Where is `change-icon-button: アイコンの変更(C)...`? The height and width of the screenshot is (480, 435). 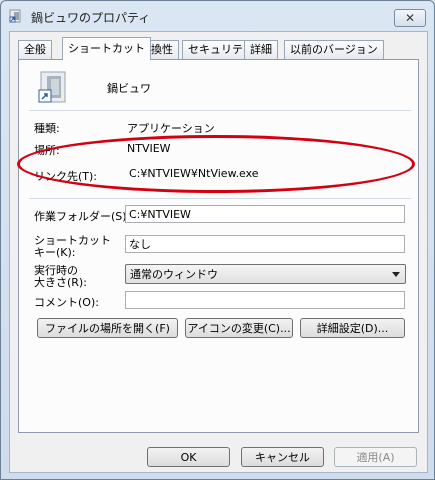 change-icon-button: アイコンの変更(C)... is located at coordinates (239, 328).